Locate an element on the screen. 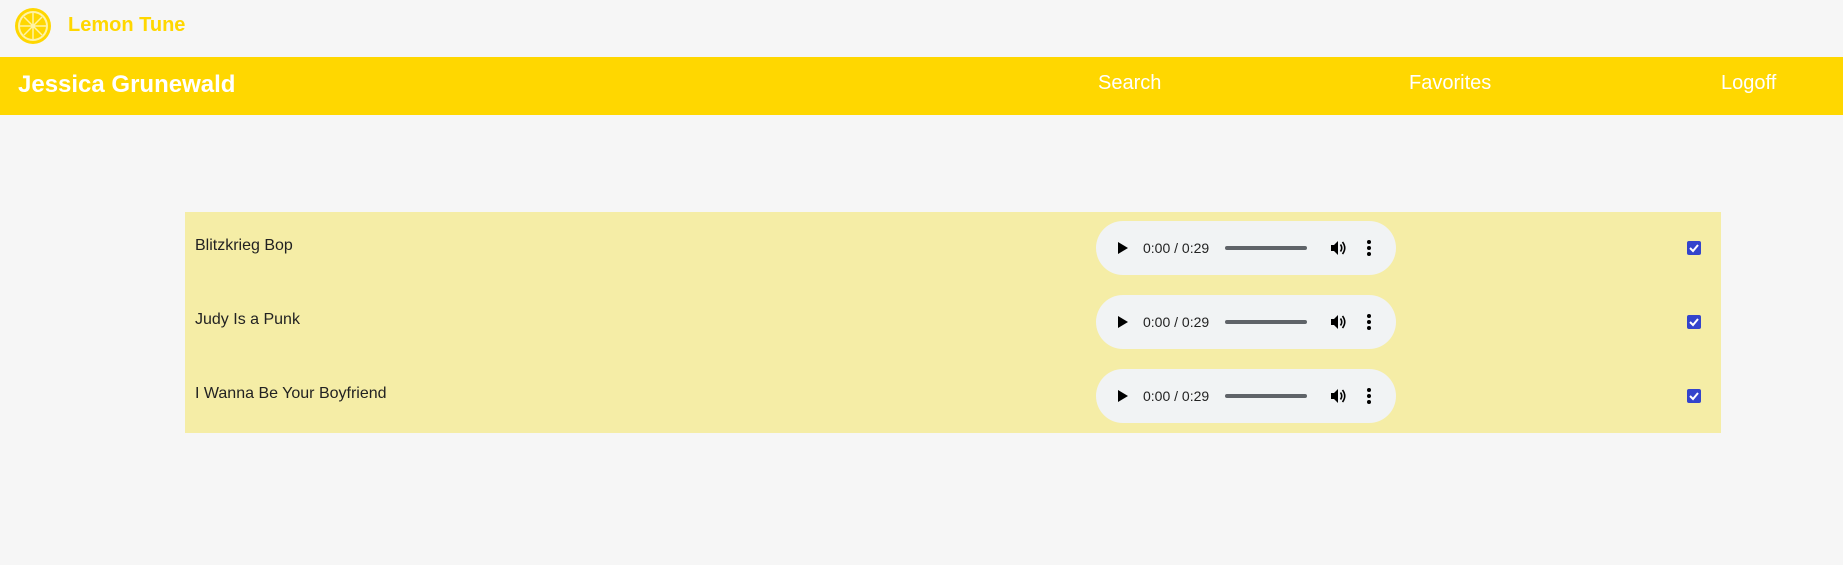 This screenshot has width=1843, height=565. app-title: Lemon Tune is located at coordinates (127, 25).